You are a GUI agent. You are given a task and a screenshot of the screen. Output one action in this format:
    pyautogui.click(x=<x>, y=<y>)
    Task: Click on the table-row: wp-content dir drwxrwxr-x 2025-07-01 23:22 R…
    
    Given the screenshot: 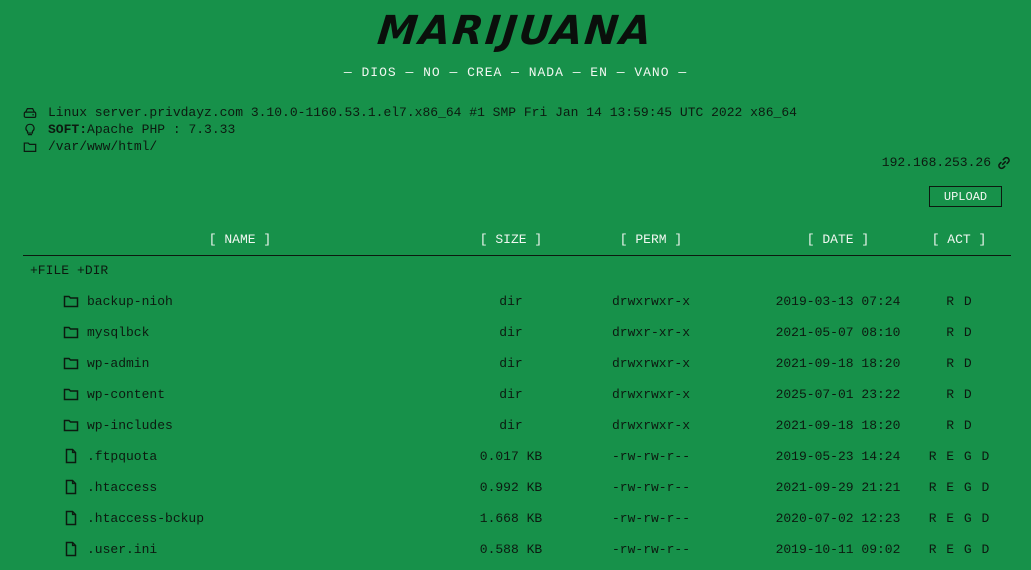 What is the action you would take?
    pyautogui.click(x=517, y=394)
    